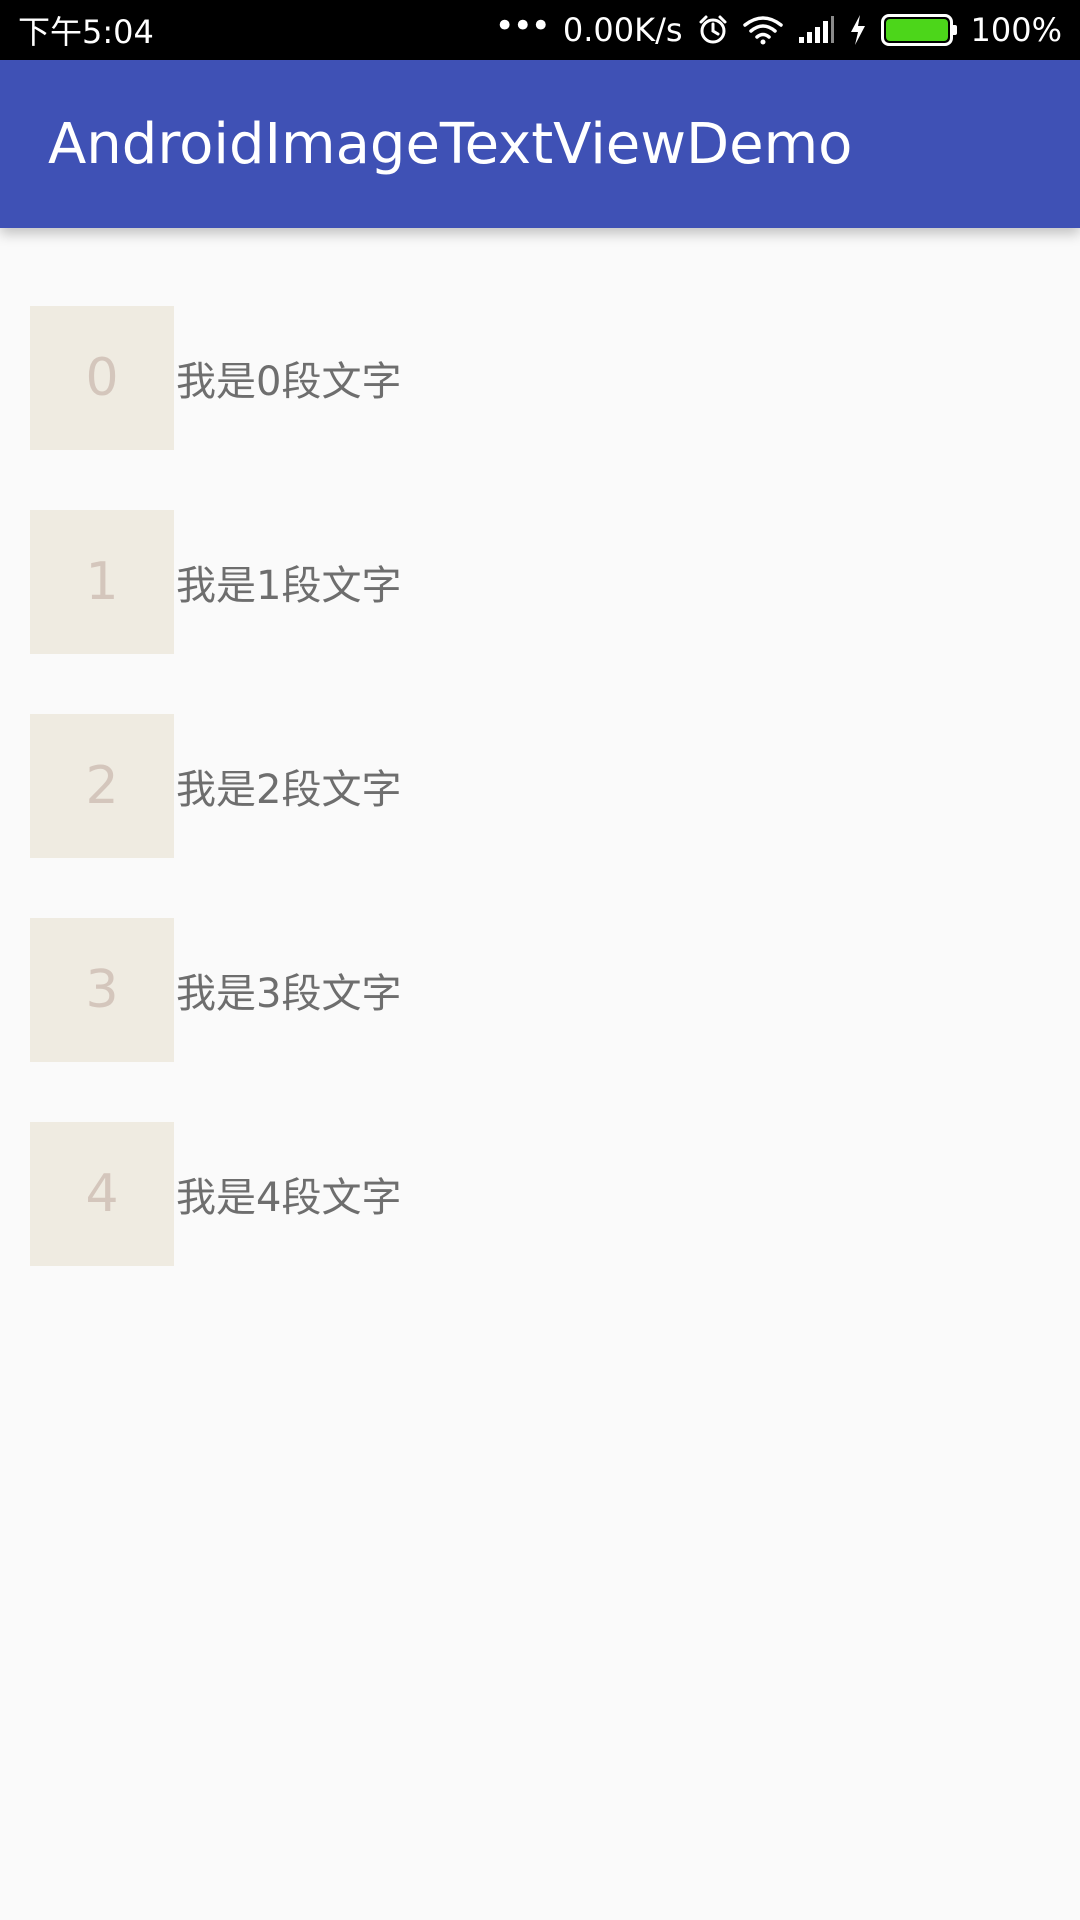  Describe the element at coordinates (289, 790) in the screenshot. I see `item-text: 我是2段文字` at that location.